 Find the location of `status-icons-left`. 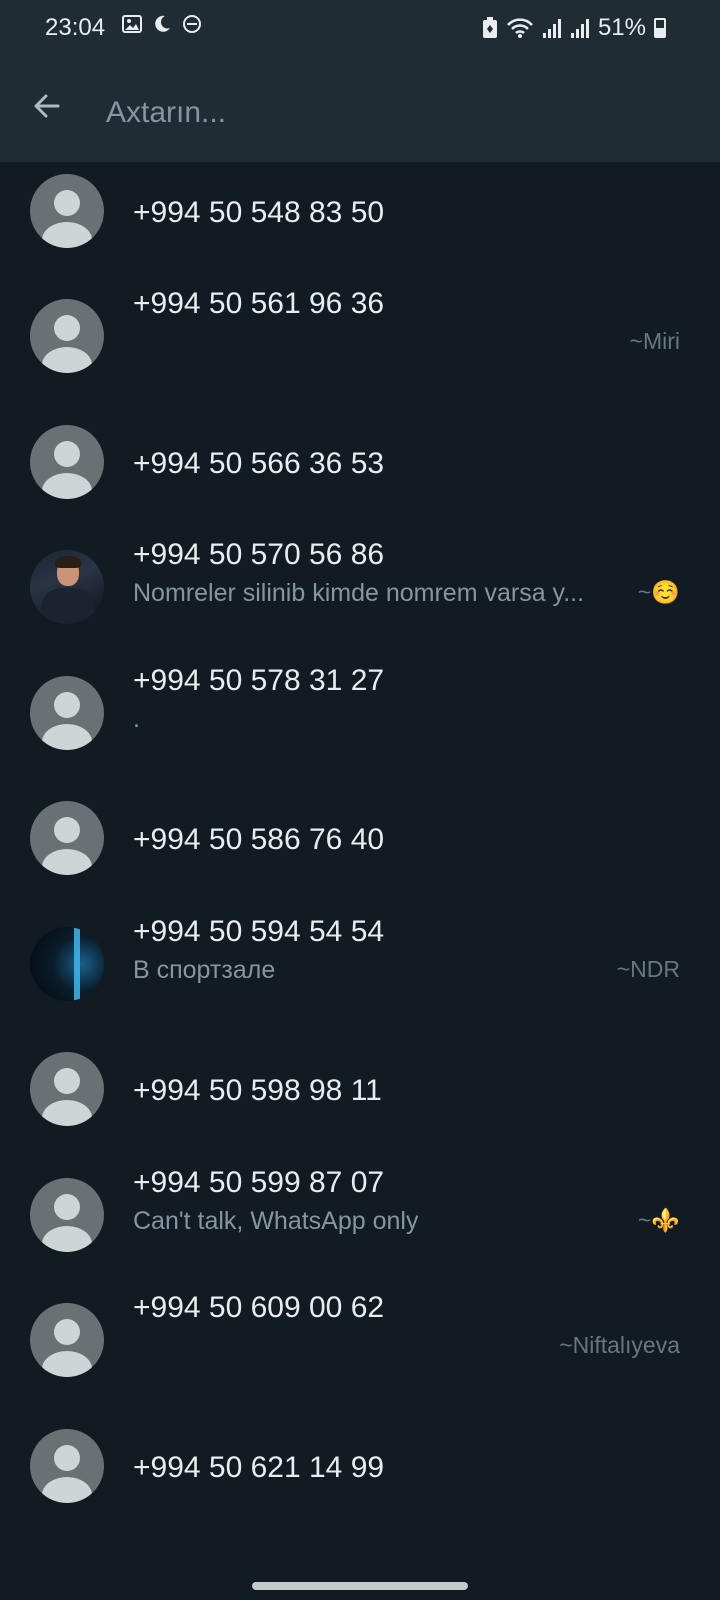

status-icons-left is located at coordinates (162, 24).